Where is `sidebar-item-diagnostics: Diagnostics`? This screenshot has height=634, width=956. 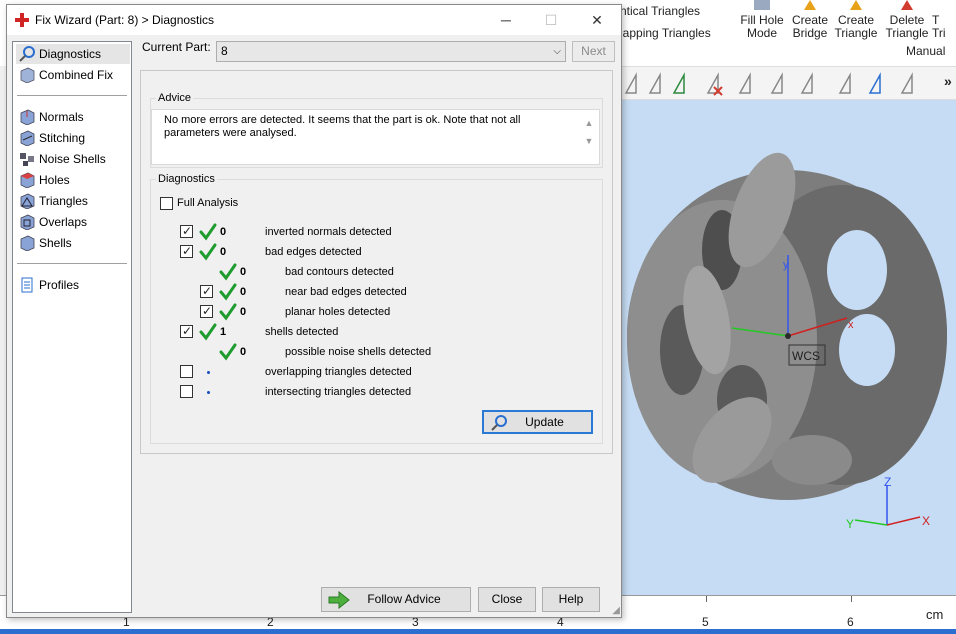
sidebar-item-diagnostics: Diagnostics is located at coordinates (73, 54).